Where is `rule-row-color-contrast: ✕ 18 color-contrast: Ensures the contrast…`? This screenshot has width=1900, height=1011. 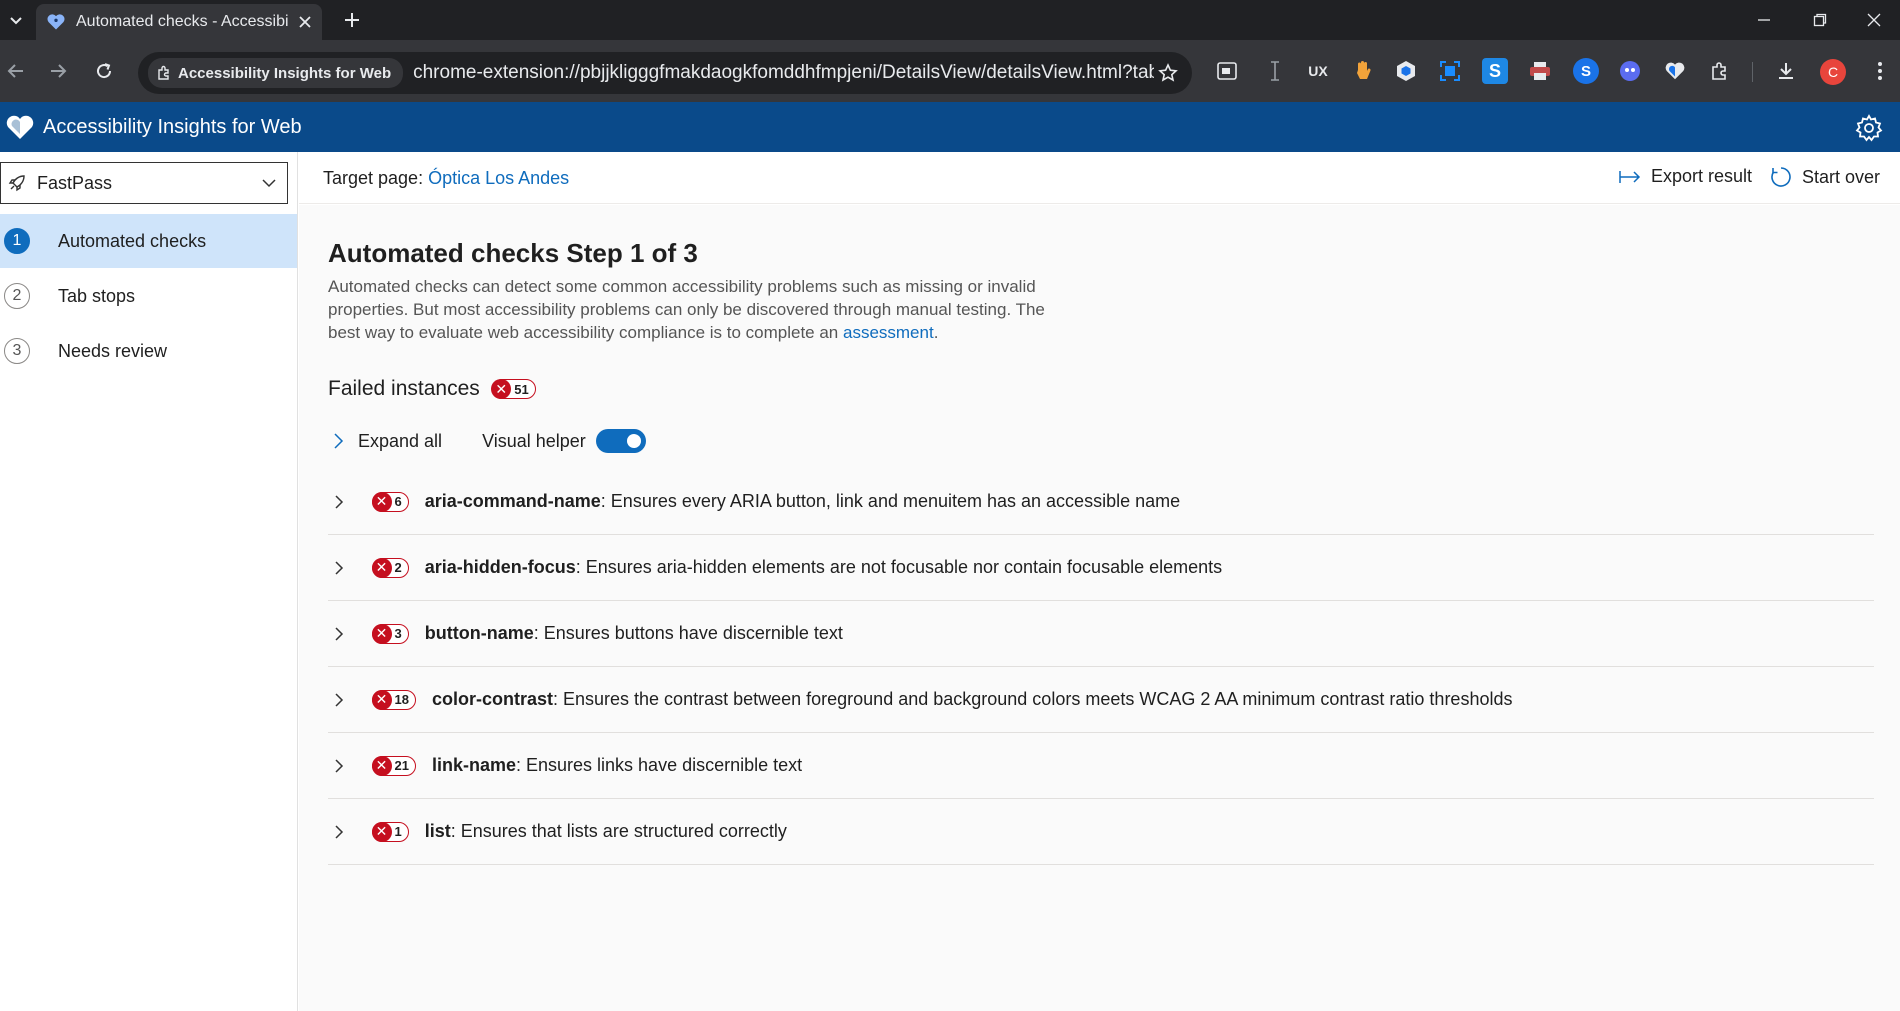 rule-row-color-contrast: ✕ 18 color-contrast: Ensures the contrast… is located at coordinates (1101, 700).